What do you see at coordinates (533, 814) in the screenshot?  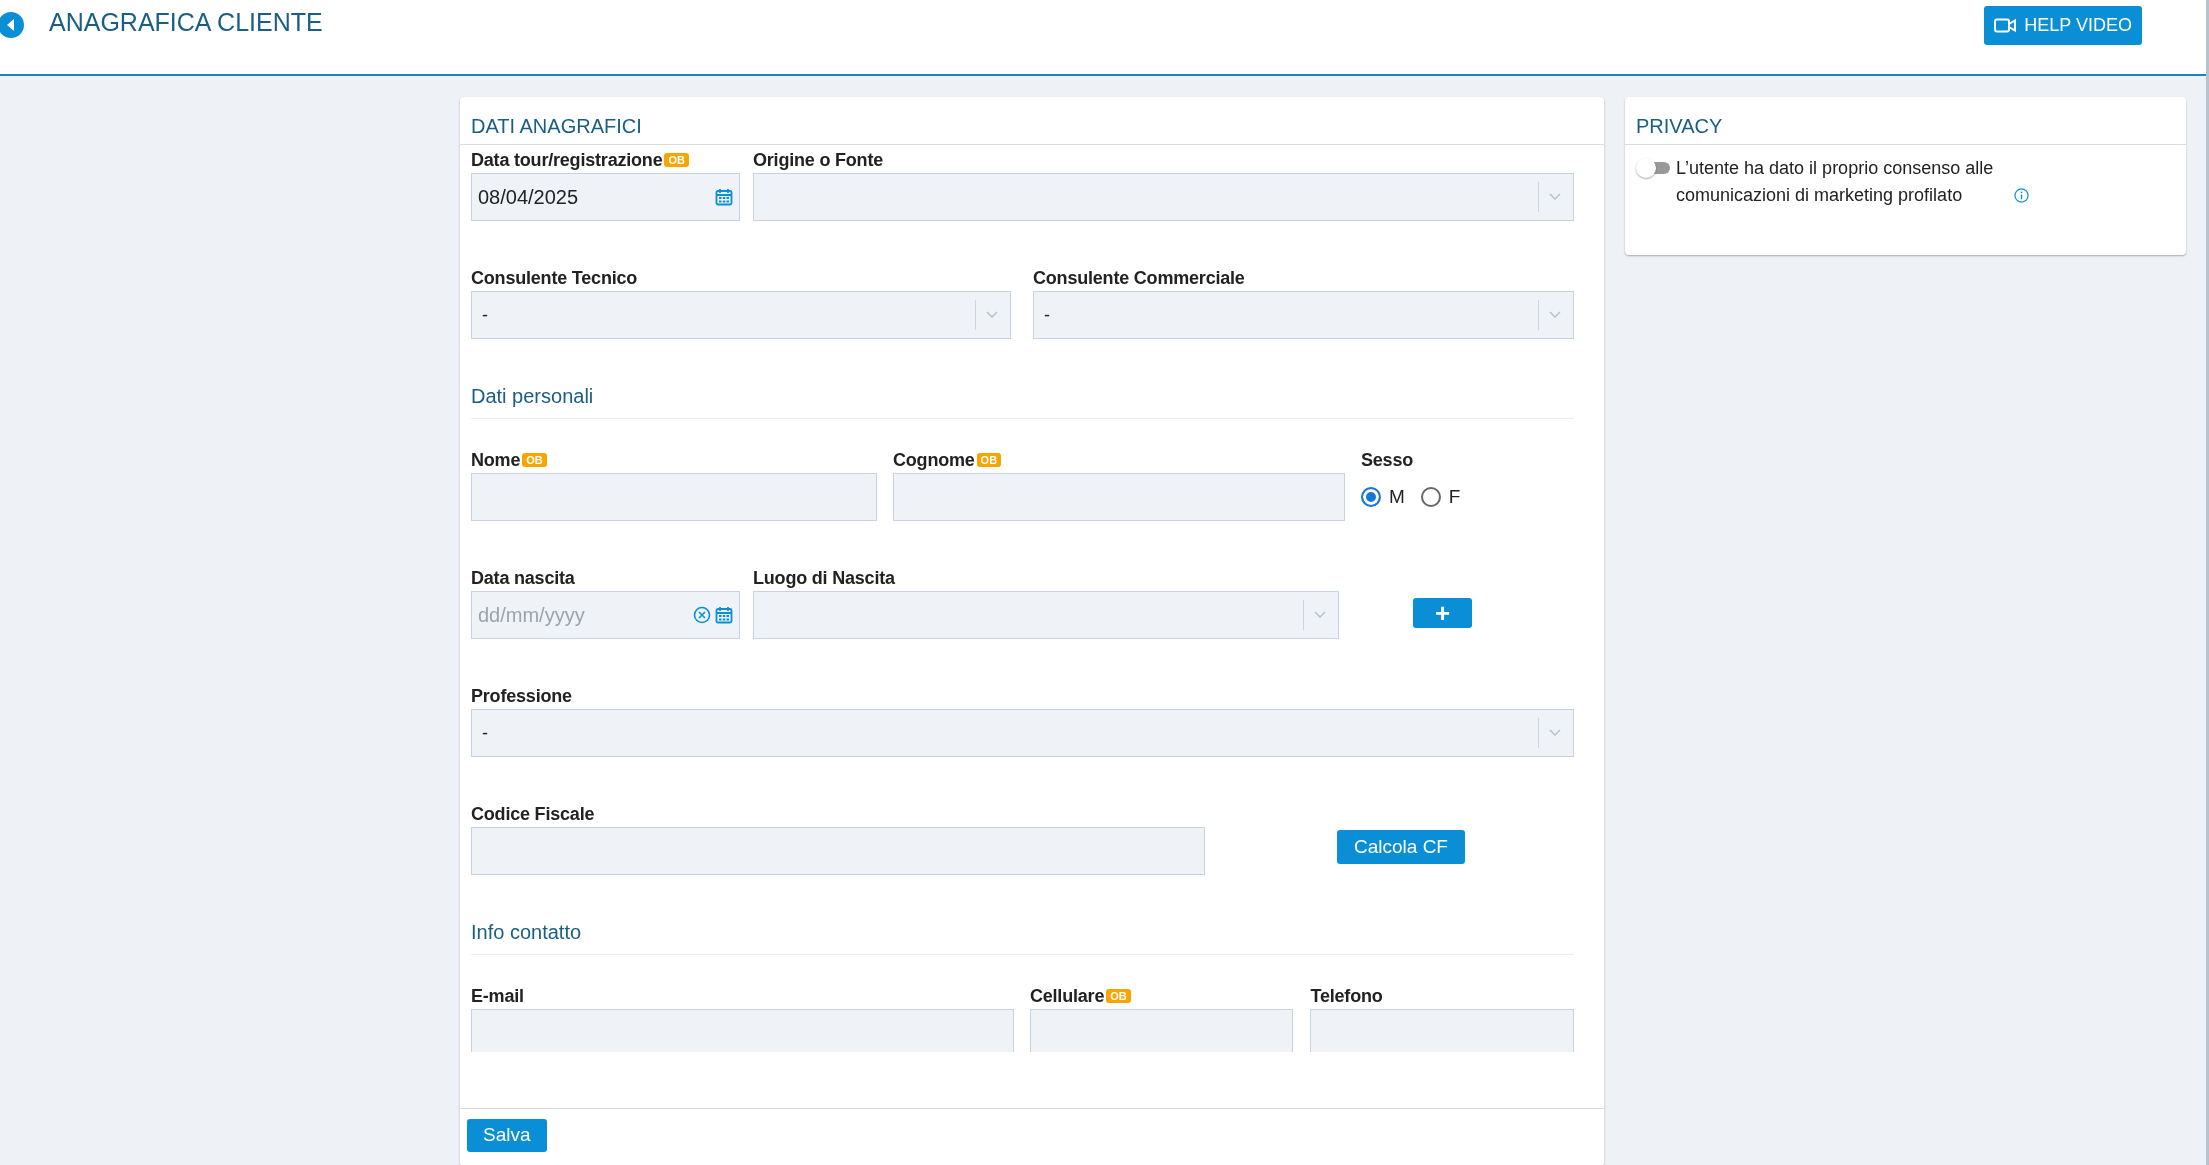 I see `field-label: Codice Fiscale` at bounding box center [533, 814].